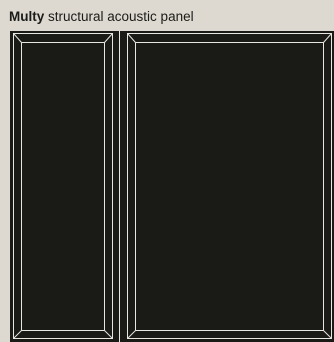 This screenshot has width=334, height=342. What do you see at coordinates (121, 16) in the screenshot?
I see `product-description: structural acoustic panel` at bounding box center [121, 16].